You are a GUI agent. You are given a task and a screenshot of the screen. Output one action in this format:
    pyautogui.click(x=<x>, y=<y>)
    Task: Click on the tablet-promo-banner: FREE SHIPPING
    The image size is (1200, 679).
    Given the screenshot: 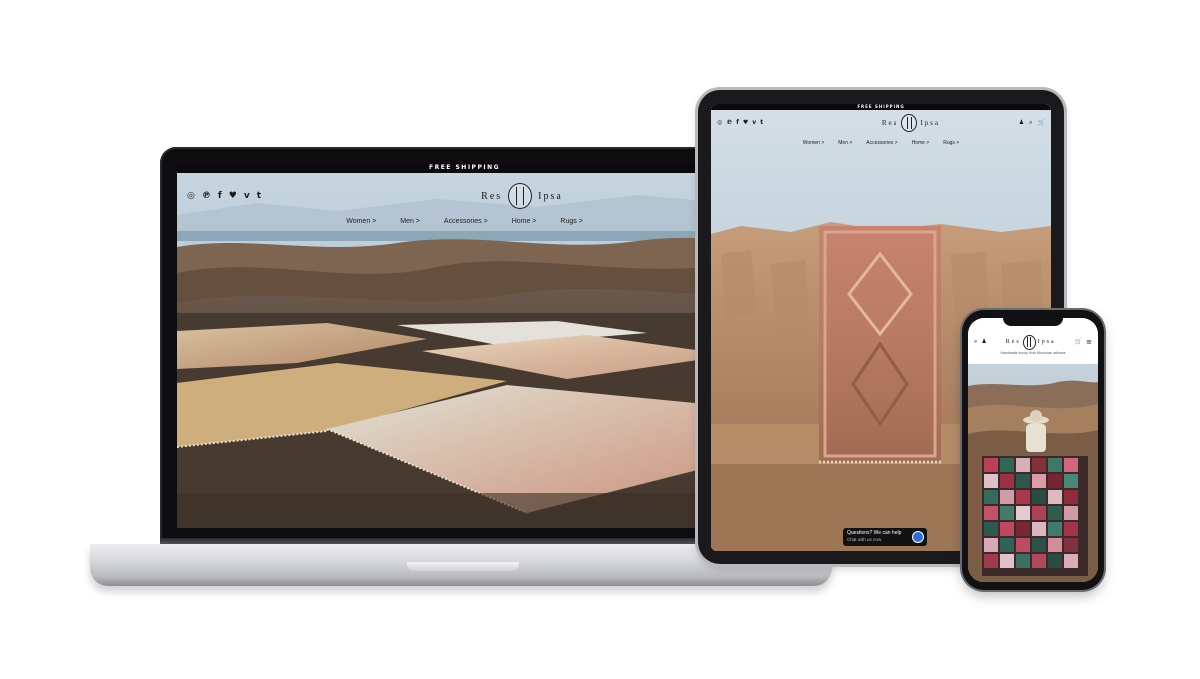 What is the action you would take?
    pyautogui.click(x=881, y=107)
    